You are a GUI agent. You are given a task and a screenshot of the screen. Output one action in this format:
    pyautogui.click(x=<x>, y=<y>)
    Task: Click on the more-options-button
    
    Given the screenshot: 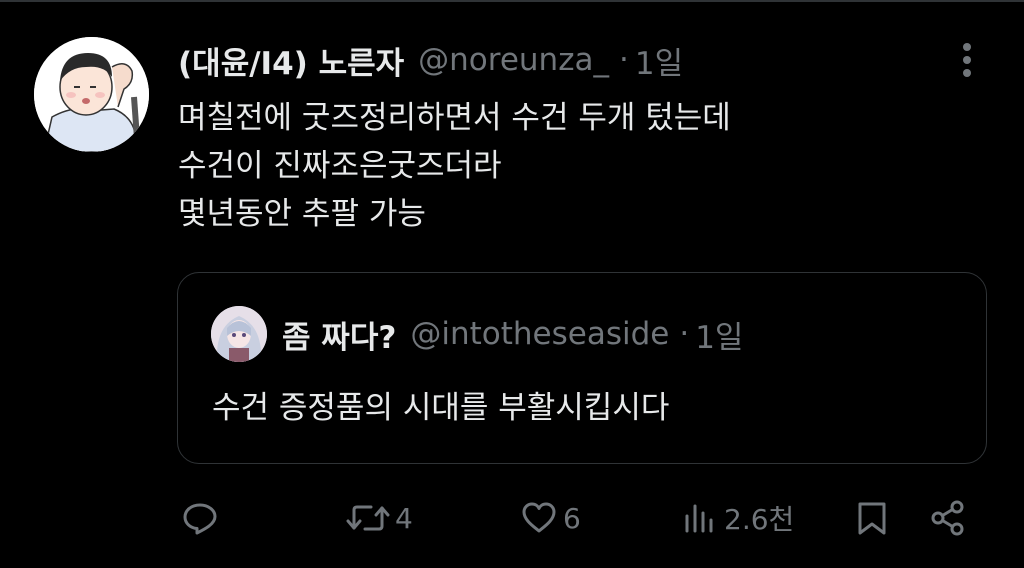 What is the action you would take?
    pyautogui.click(x=967, y=60)
    